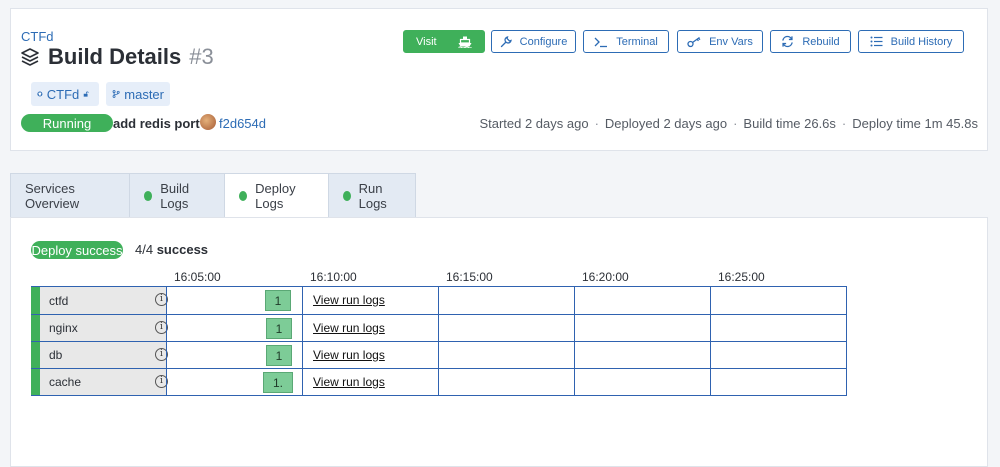  I want to click on tab-label: Run Logs, so click(372, 195).